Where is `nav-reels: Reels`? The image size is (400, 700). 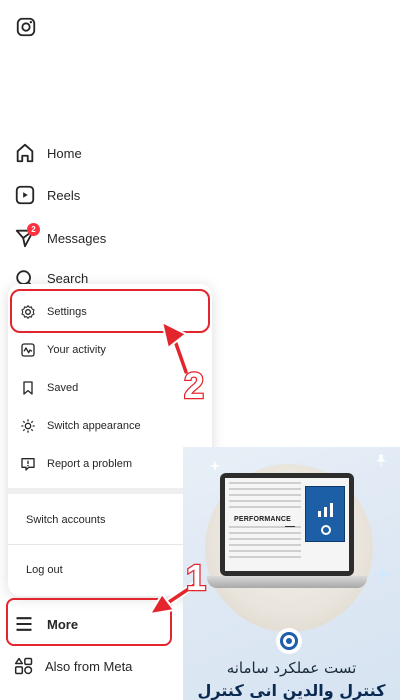 nav-reels: Reels is located at coordinates (47, 195).